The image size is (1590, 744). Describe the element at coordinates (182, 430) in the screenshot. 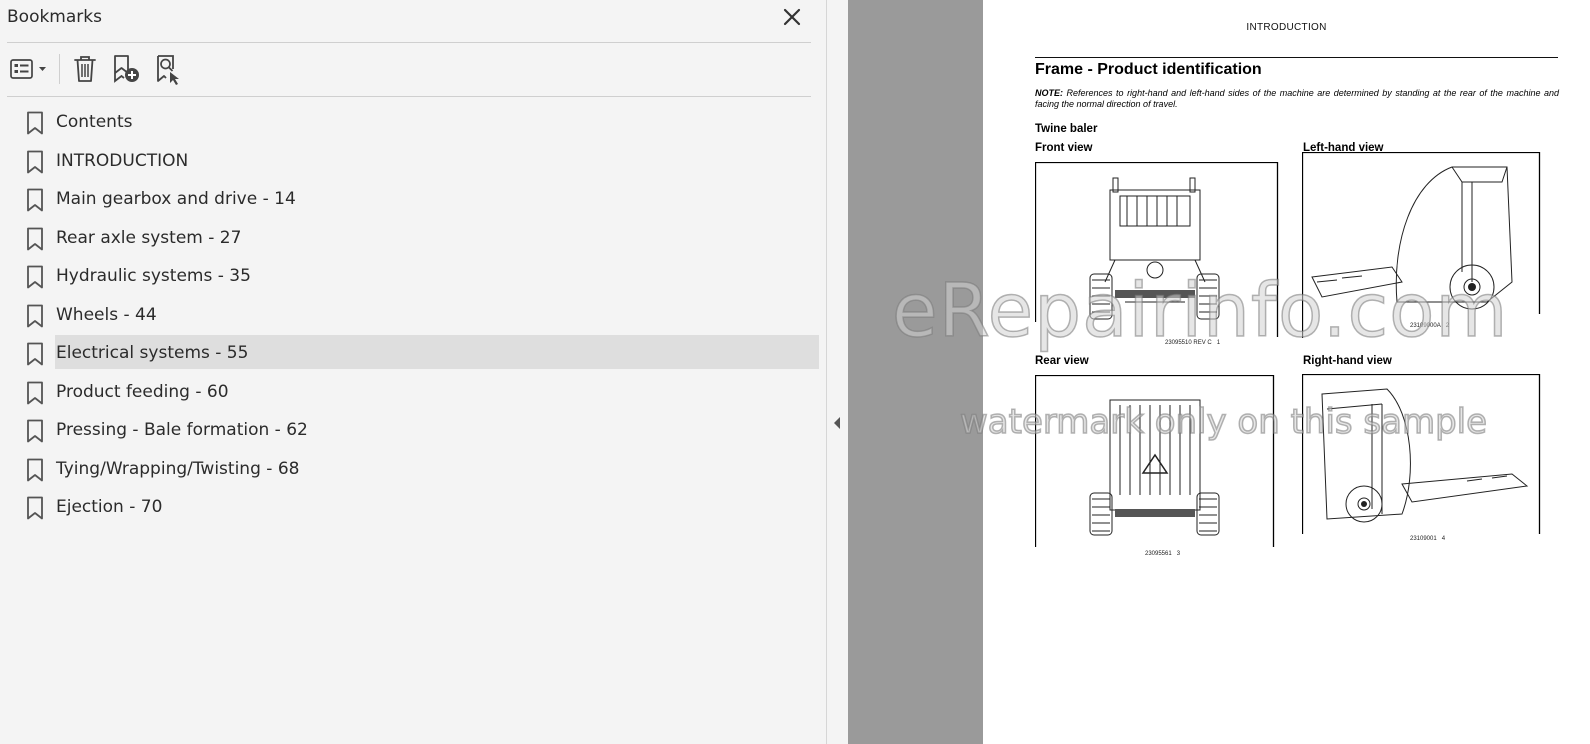

I see `bookmark-label: Pressing - Bale formation - 62` at that location.